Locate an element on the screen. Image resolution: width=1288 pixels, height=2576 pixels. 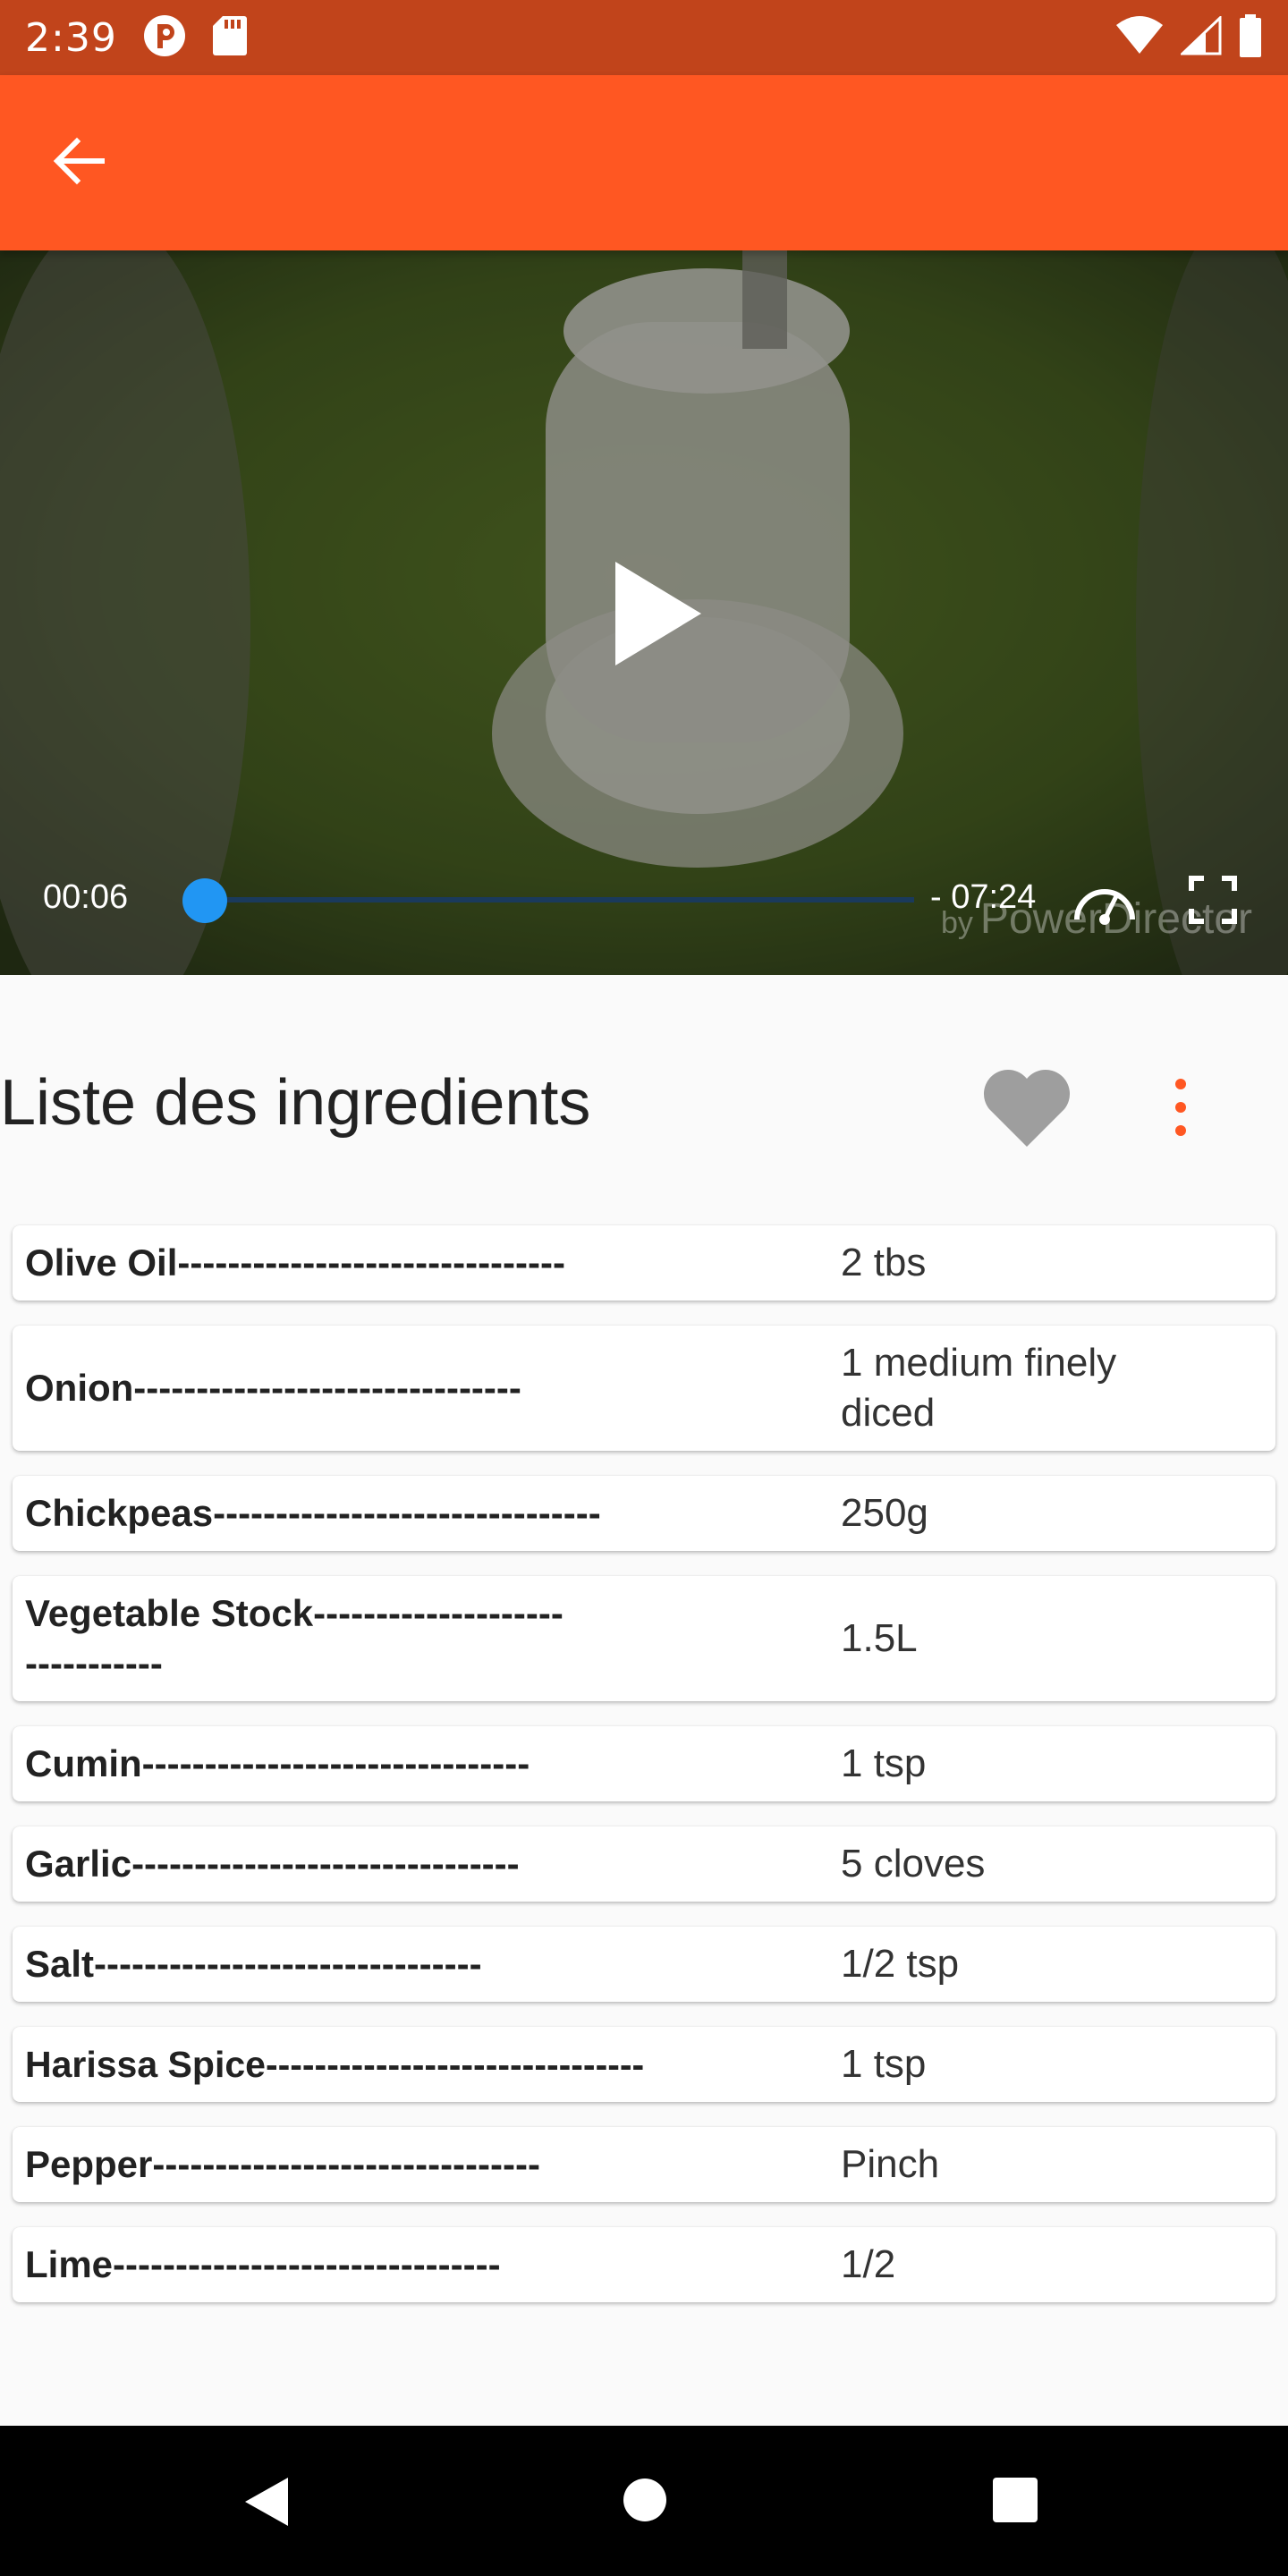
ingredient-quantity: 5 cloves is located at coordinates (913, 1863).